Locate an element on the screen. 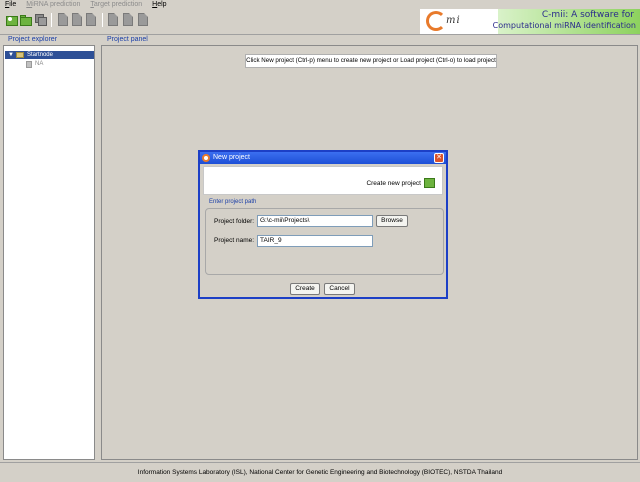 The height and width of the screenshot is (482, 640). tree-expand-icon: ▼ is located at coordinates (11, 55).